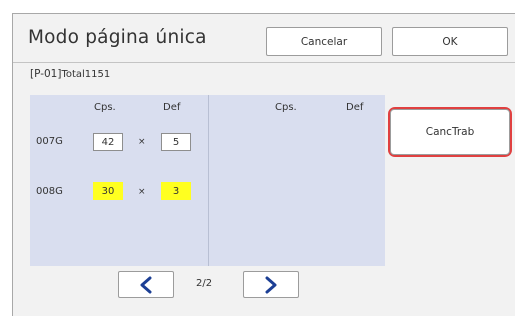 This screenshot has width=515, height=316. Describe the element at coordinates (46, 74) in the screenshot. I see `job-code: [P-01]` at that location.